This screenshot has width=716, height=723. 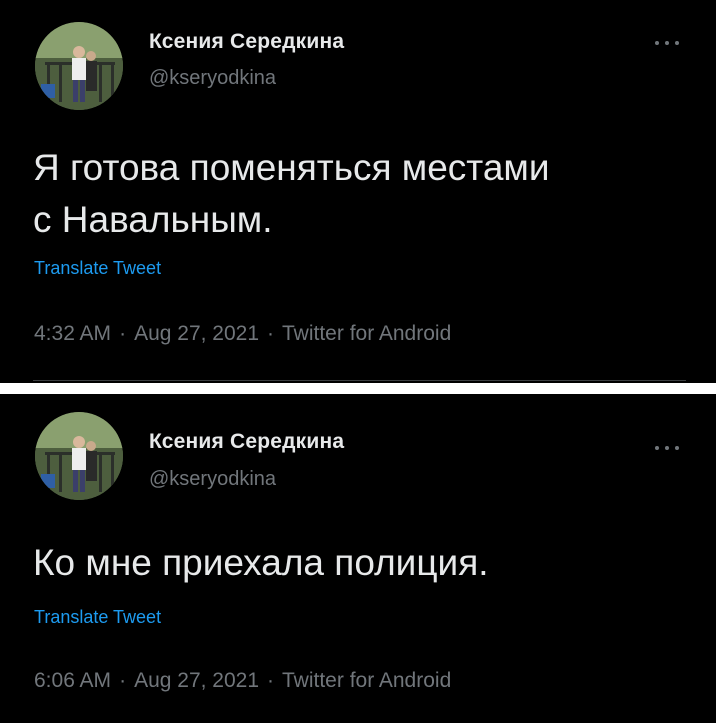 I want to click on tweet-text: Я готова поменяться местами с Навальным., so click(x=363, y=194).